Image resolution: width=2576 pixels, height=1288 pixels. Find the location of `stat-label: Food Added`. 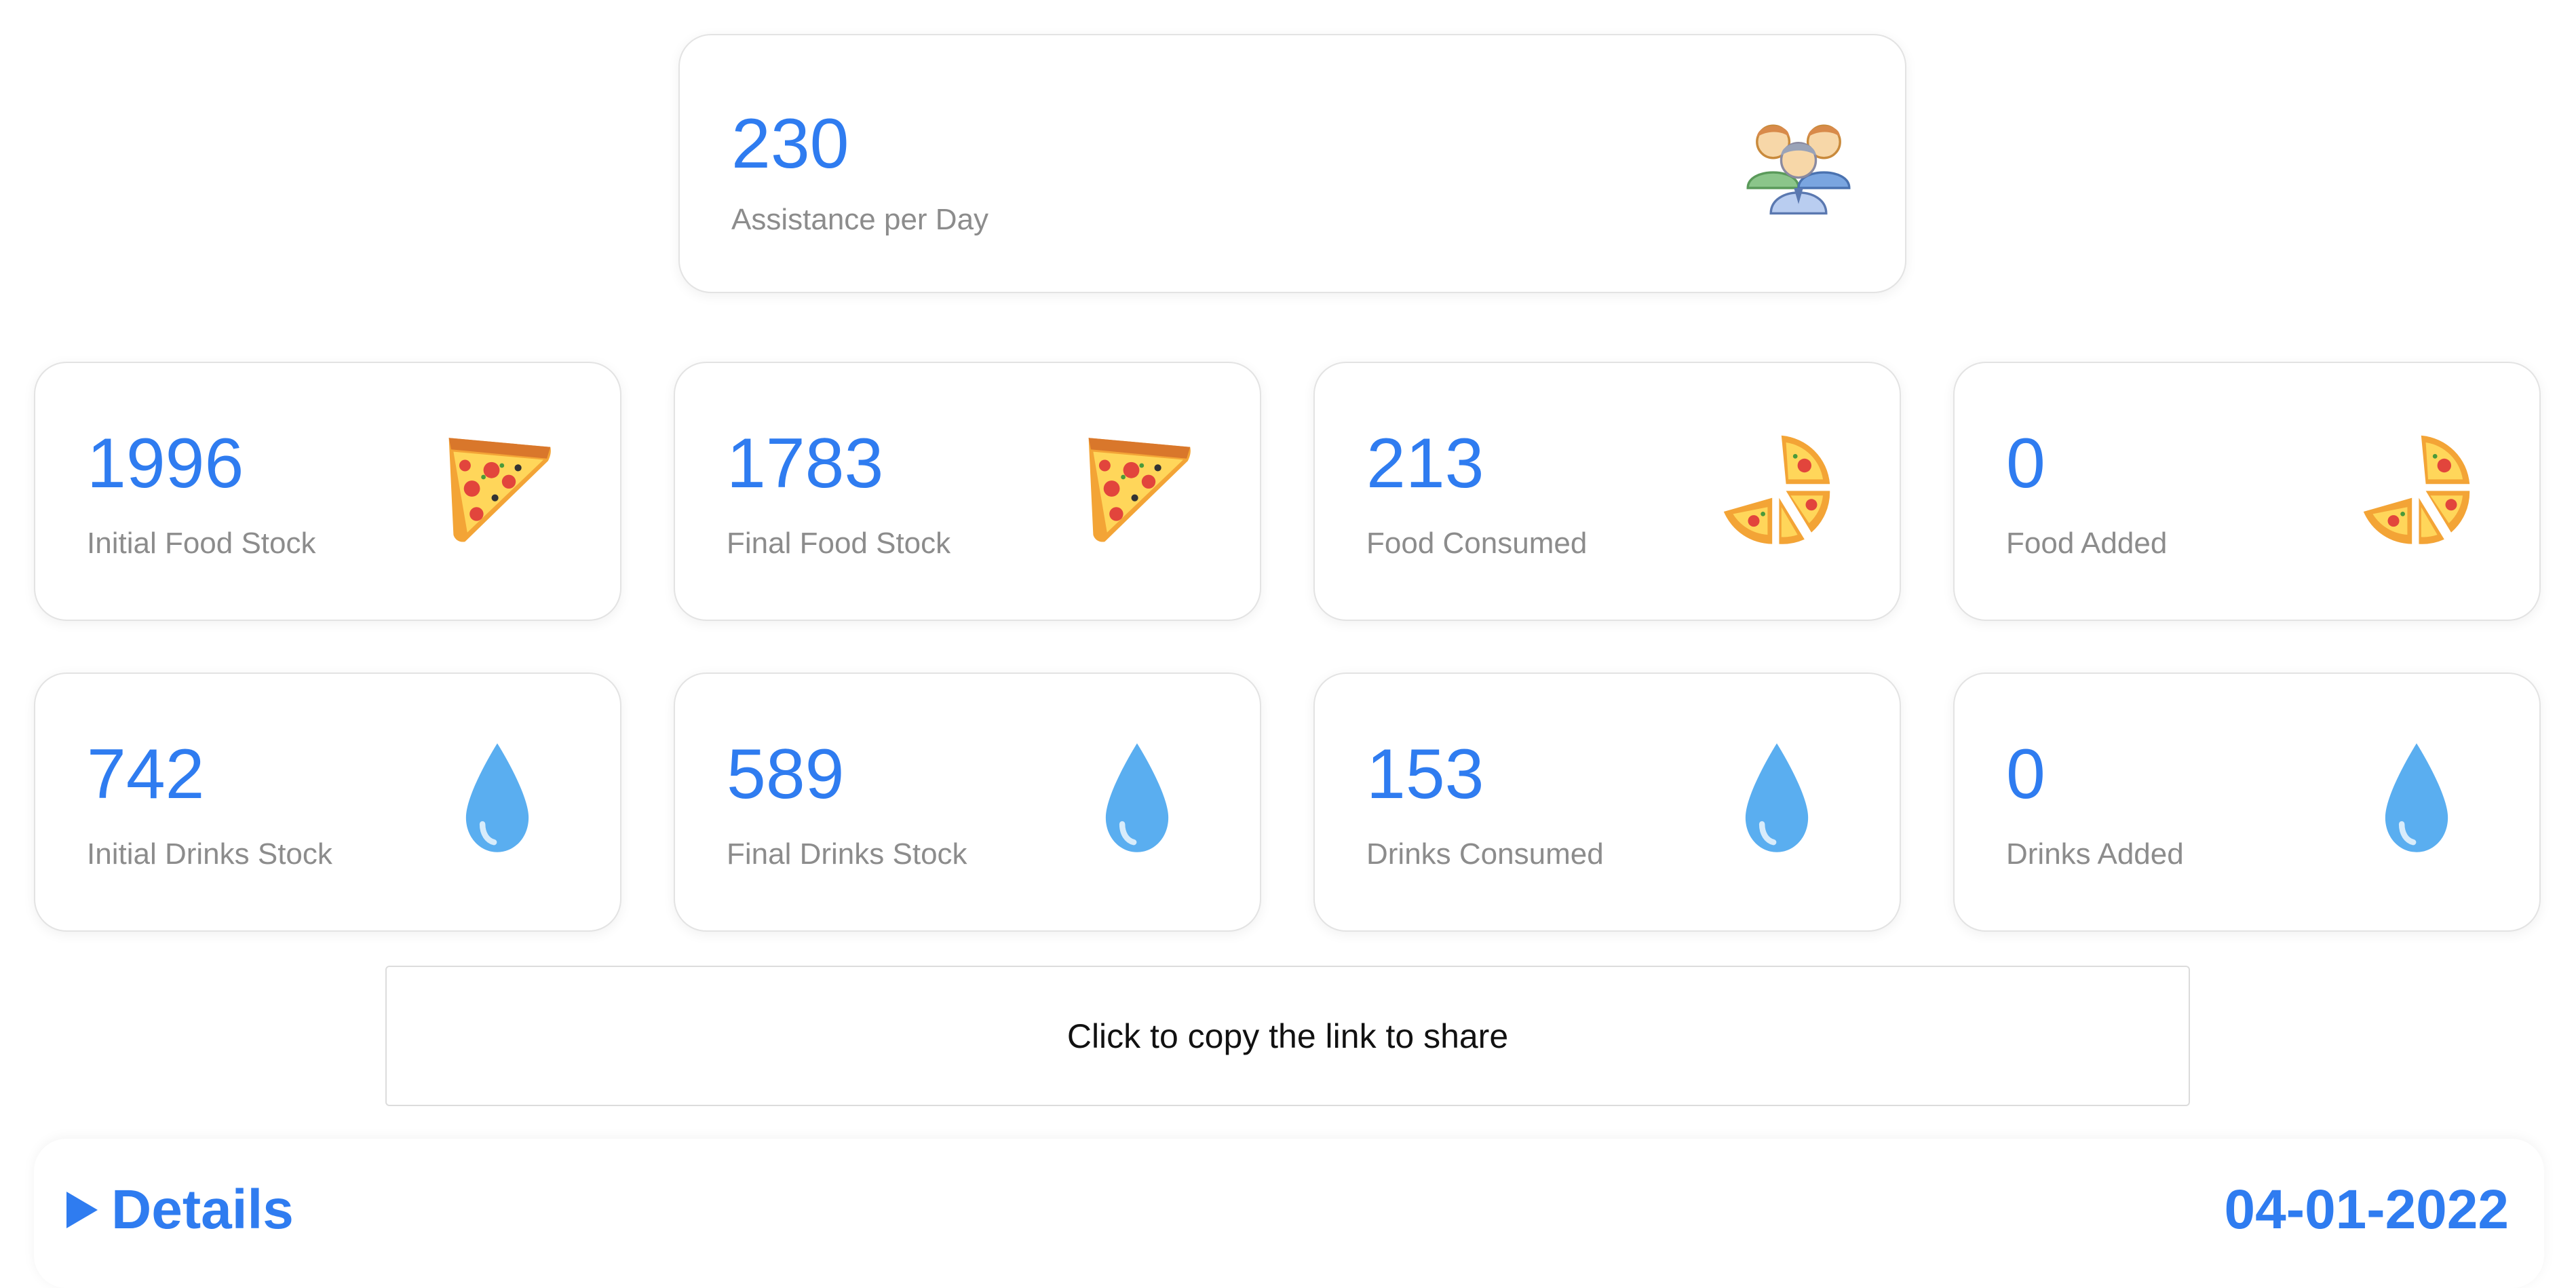

stat-label: Food Added is located at coordinates (2087, 544).